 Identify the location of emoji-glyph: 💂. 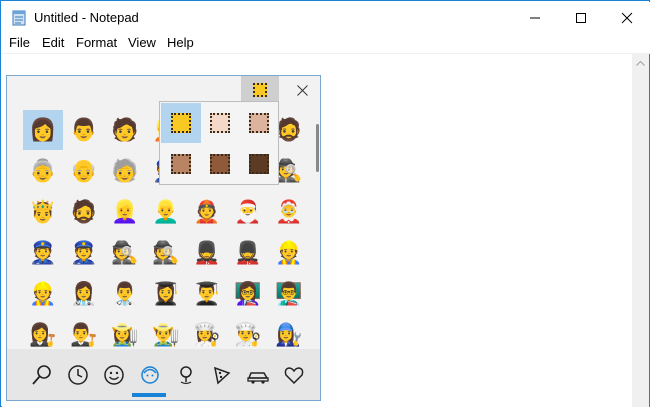
(248, 252).